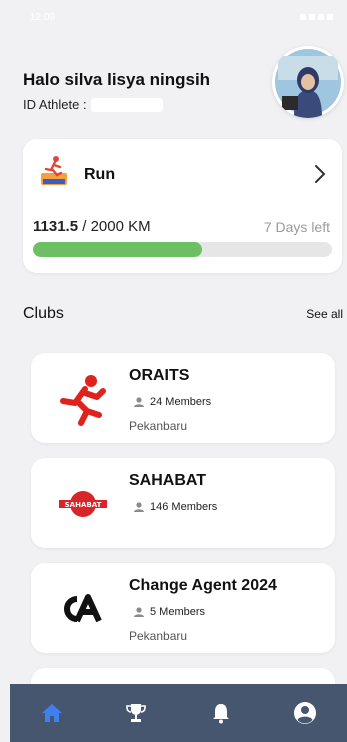  I want to click on athlete-id: ID Athlete :, so click(93, 104).